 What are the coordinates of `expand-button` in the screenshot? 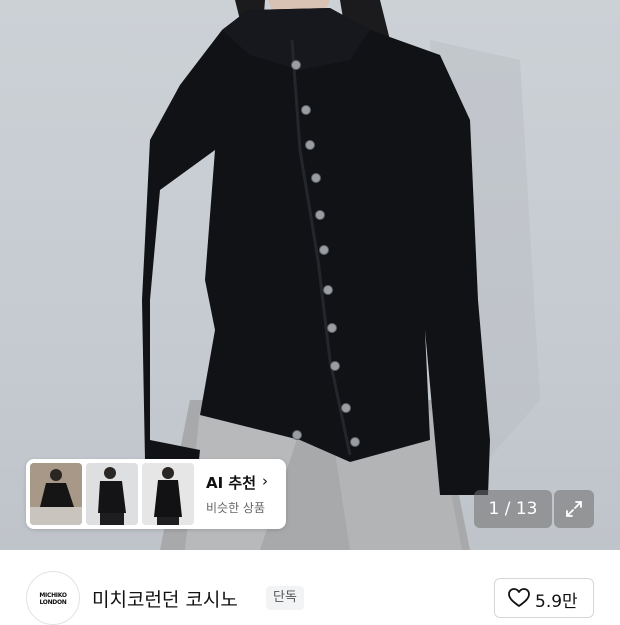 It's located at (574, 509).